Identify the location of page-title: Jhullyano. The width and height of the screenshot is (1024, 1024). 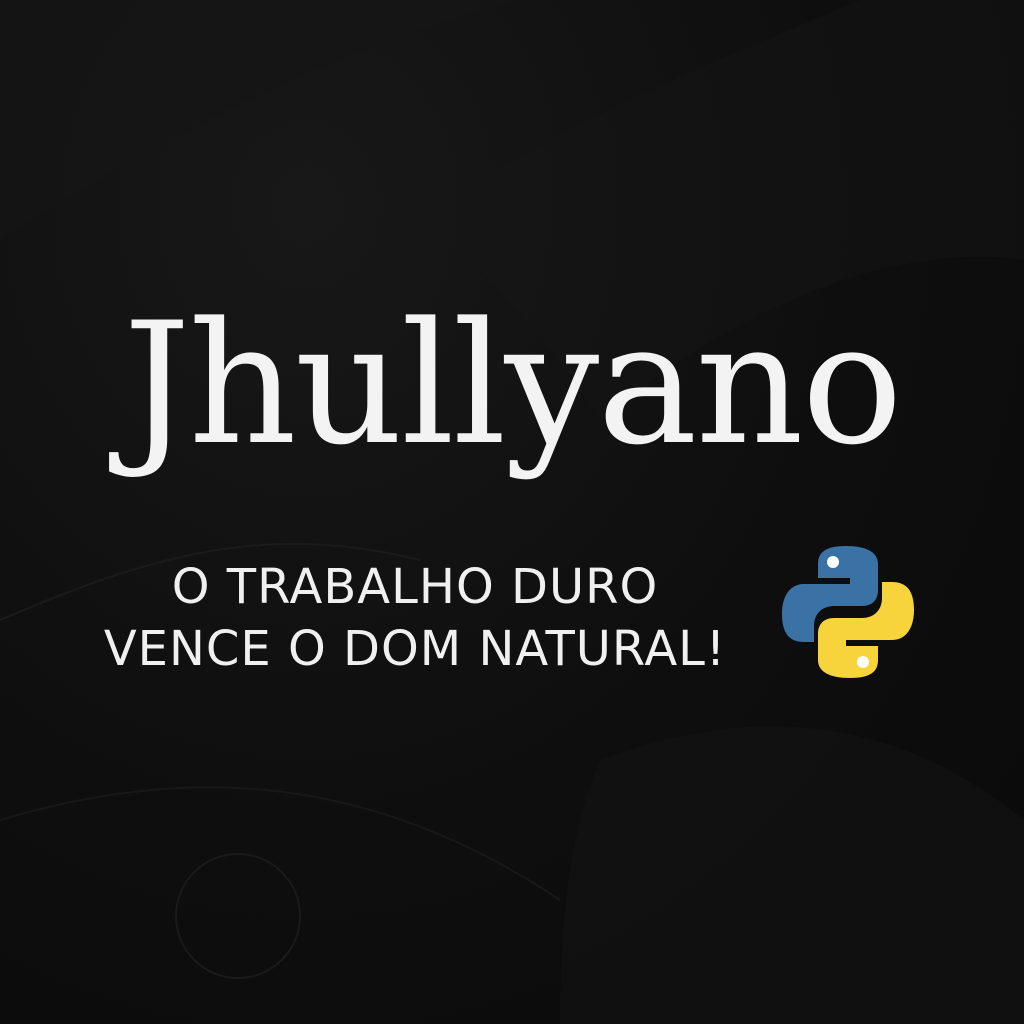
(513, 384).